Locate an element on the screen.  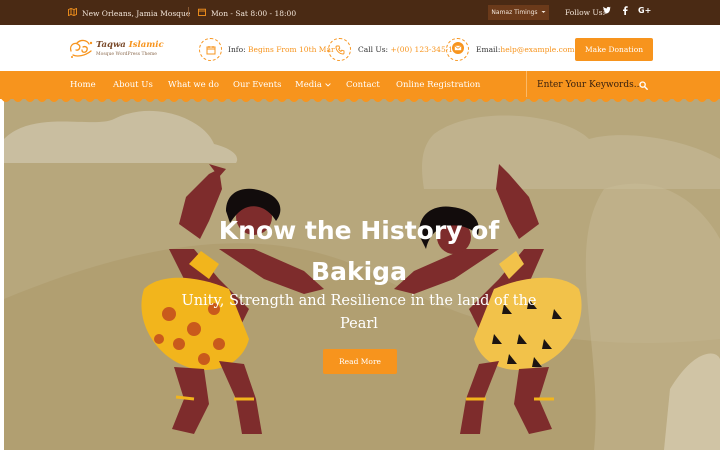
twitter-icon is located at coordinates (607, 11).